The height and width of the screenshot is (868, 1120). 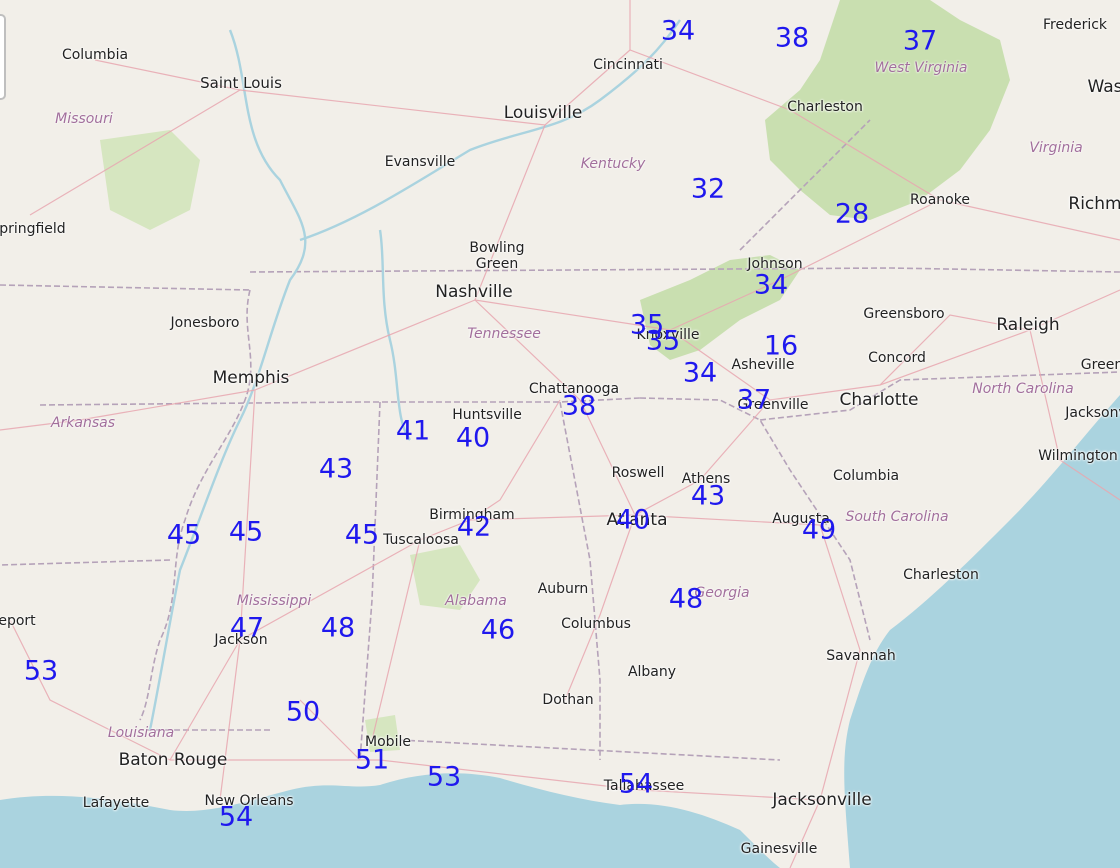 I want to click on city-label: Springfield, so click(x=33, y=229).